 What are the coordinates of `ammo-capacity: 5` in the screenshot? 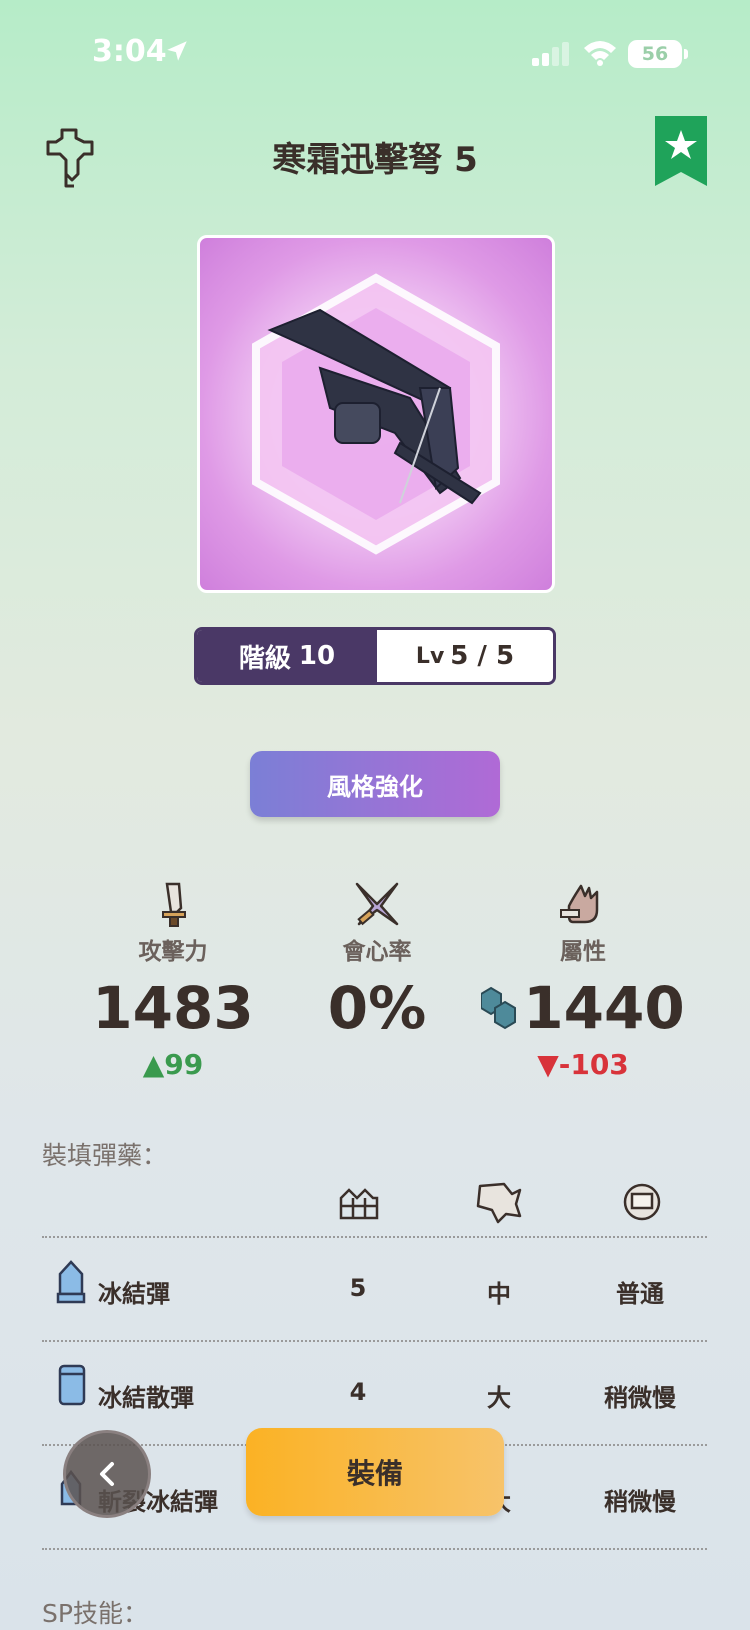 It's located at (358, 1288).